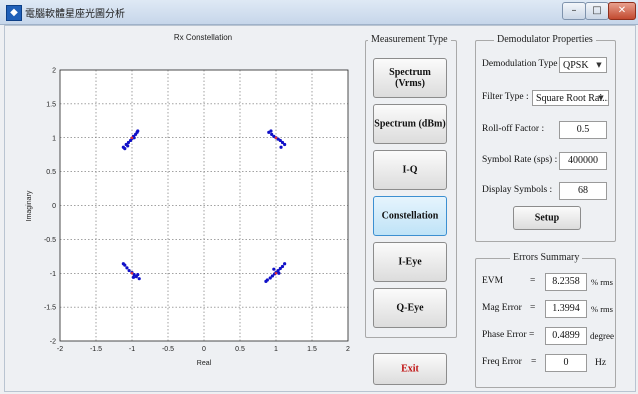 The width and height of the screenshot is (638, 394). Describe the element at coordinates (51, 172) in the screenshot. I see `y-tick-label: 0.5` at that location.